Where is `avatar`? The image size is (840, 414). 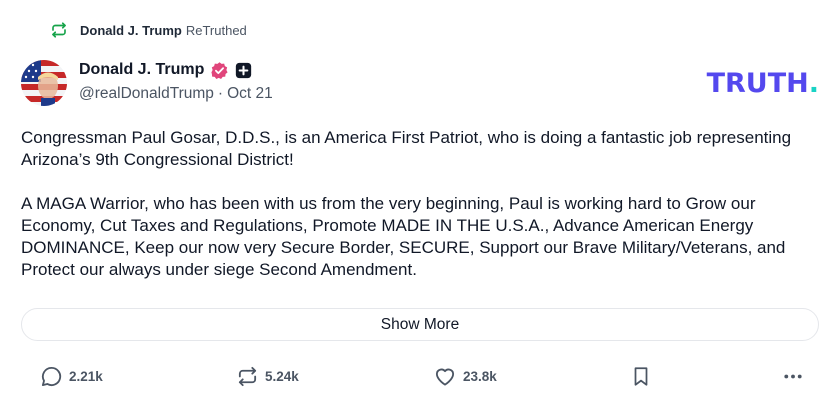 avatar is located at coordinates (44, 83).